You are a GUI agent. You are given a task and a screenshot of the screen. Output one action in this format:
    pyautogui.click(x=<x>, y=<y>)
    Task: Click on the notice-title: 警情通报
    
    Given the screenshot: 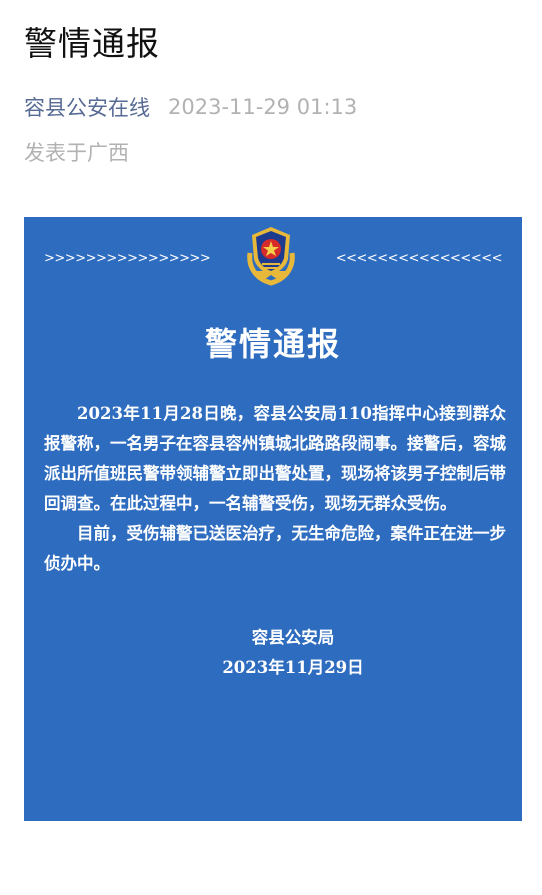 What is the action you would take?
    pyautogui.click(x=272, y=344)
    